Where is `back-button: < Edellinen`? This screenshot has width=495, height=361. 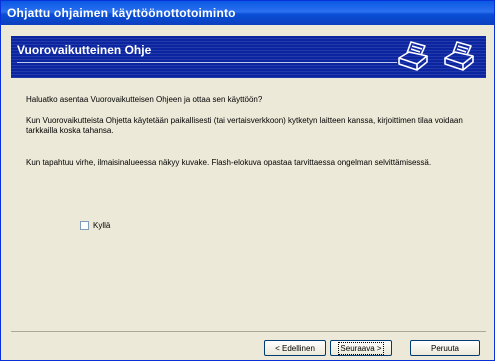
back-button: < Edellinen is located at coordinates (295, 348).